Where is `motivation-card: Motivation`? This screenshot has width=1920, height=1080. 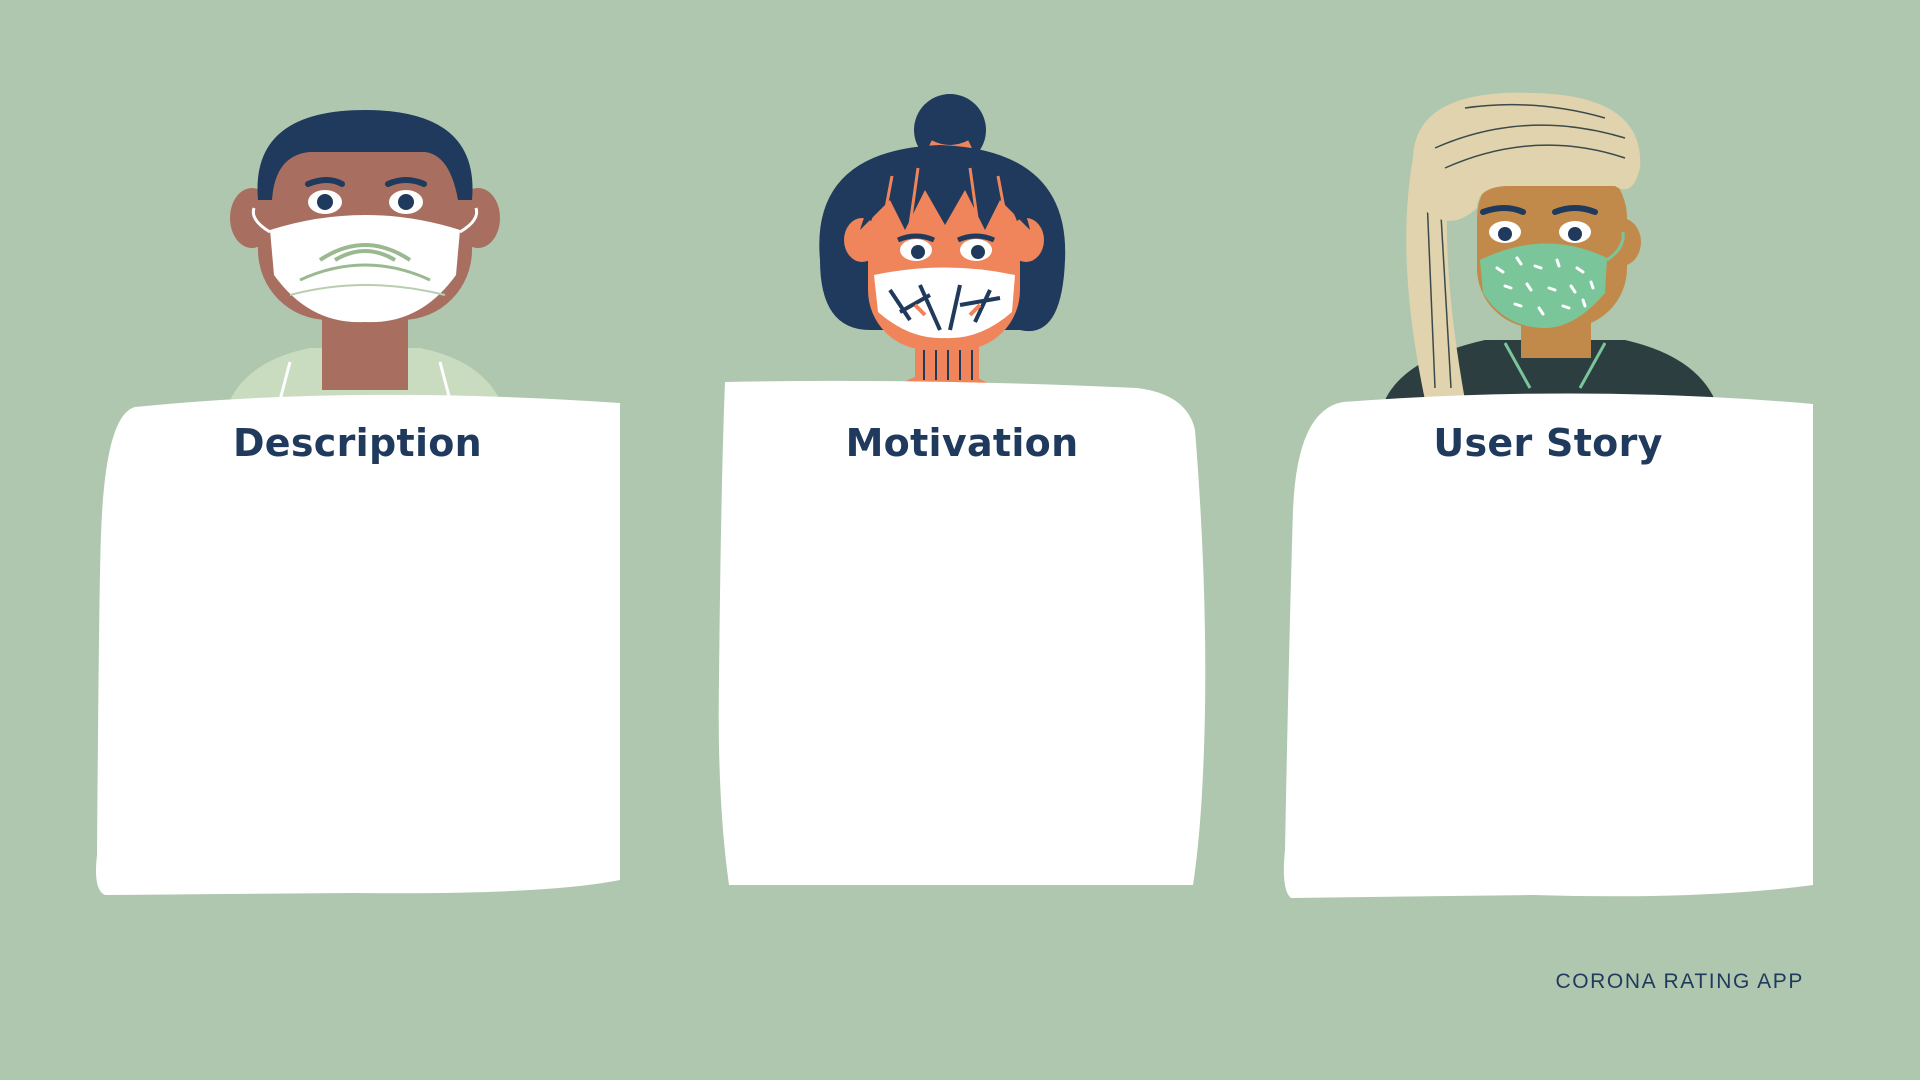
motivation-card: Motivation is located at coordinates (962, 632).